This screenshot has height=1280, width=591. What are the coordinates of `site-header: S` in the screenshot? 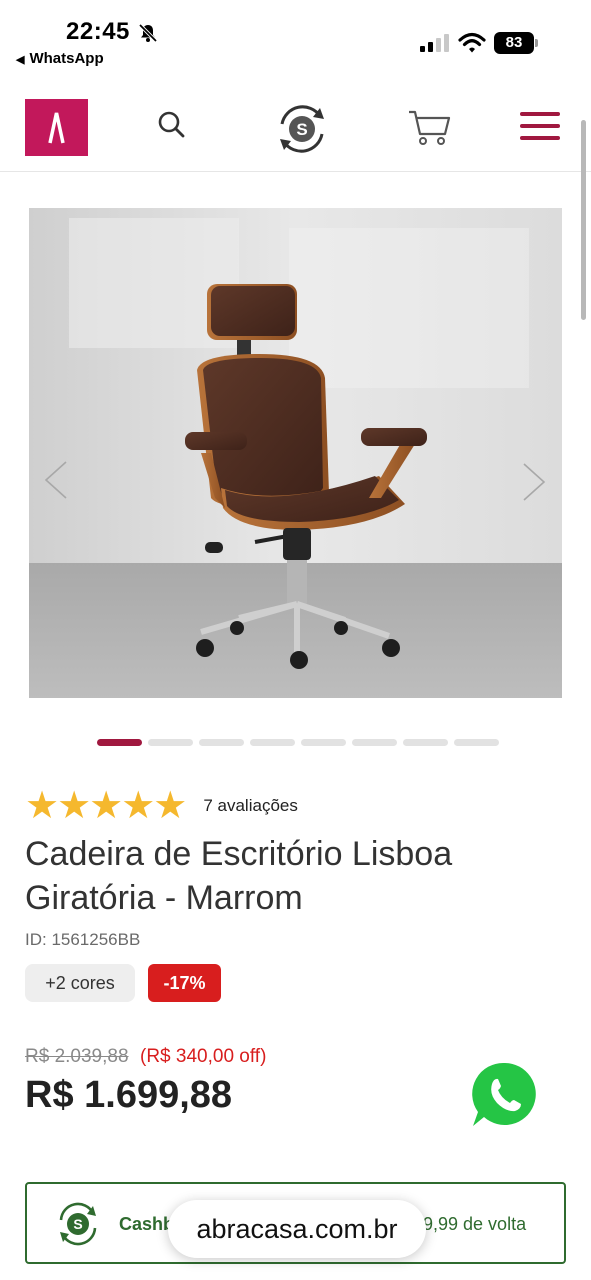 It's located at (295, 130).